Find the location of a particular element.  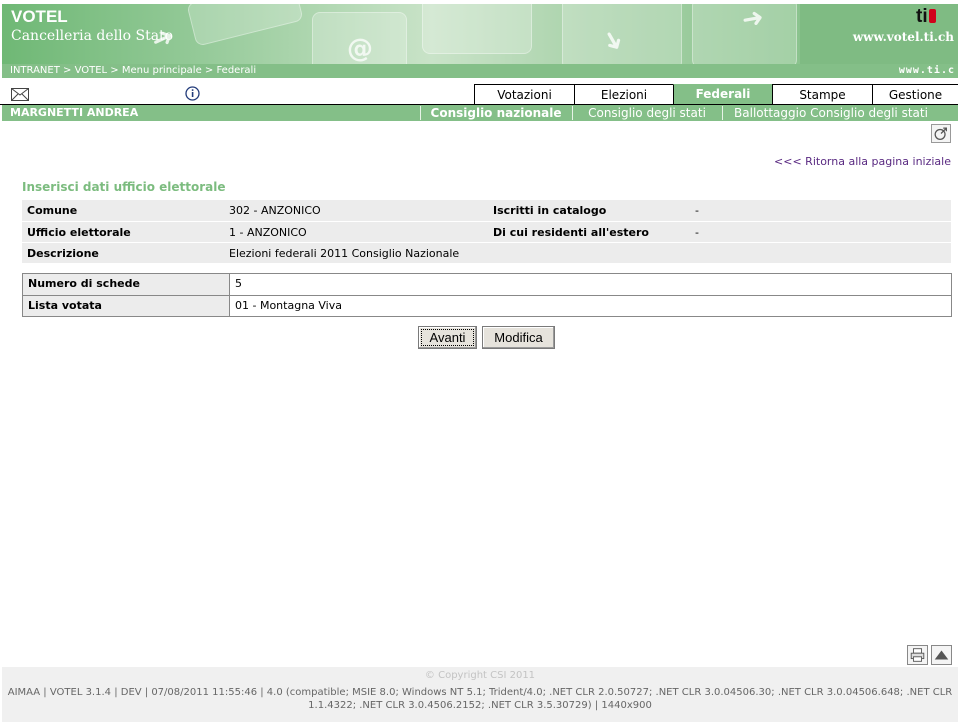

arrow-icon: ➜ is located at coordinates (753, 20).